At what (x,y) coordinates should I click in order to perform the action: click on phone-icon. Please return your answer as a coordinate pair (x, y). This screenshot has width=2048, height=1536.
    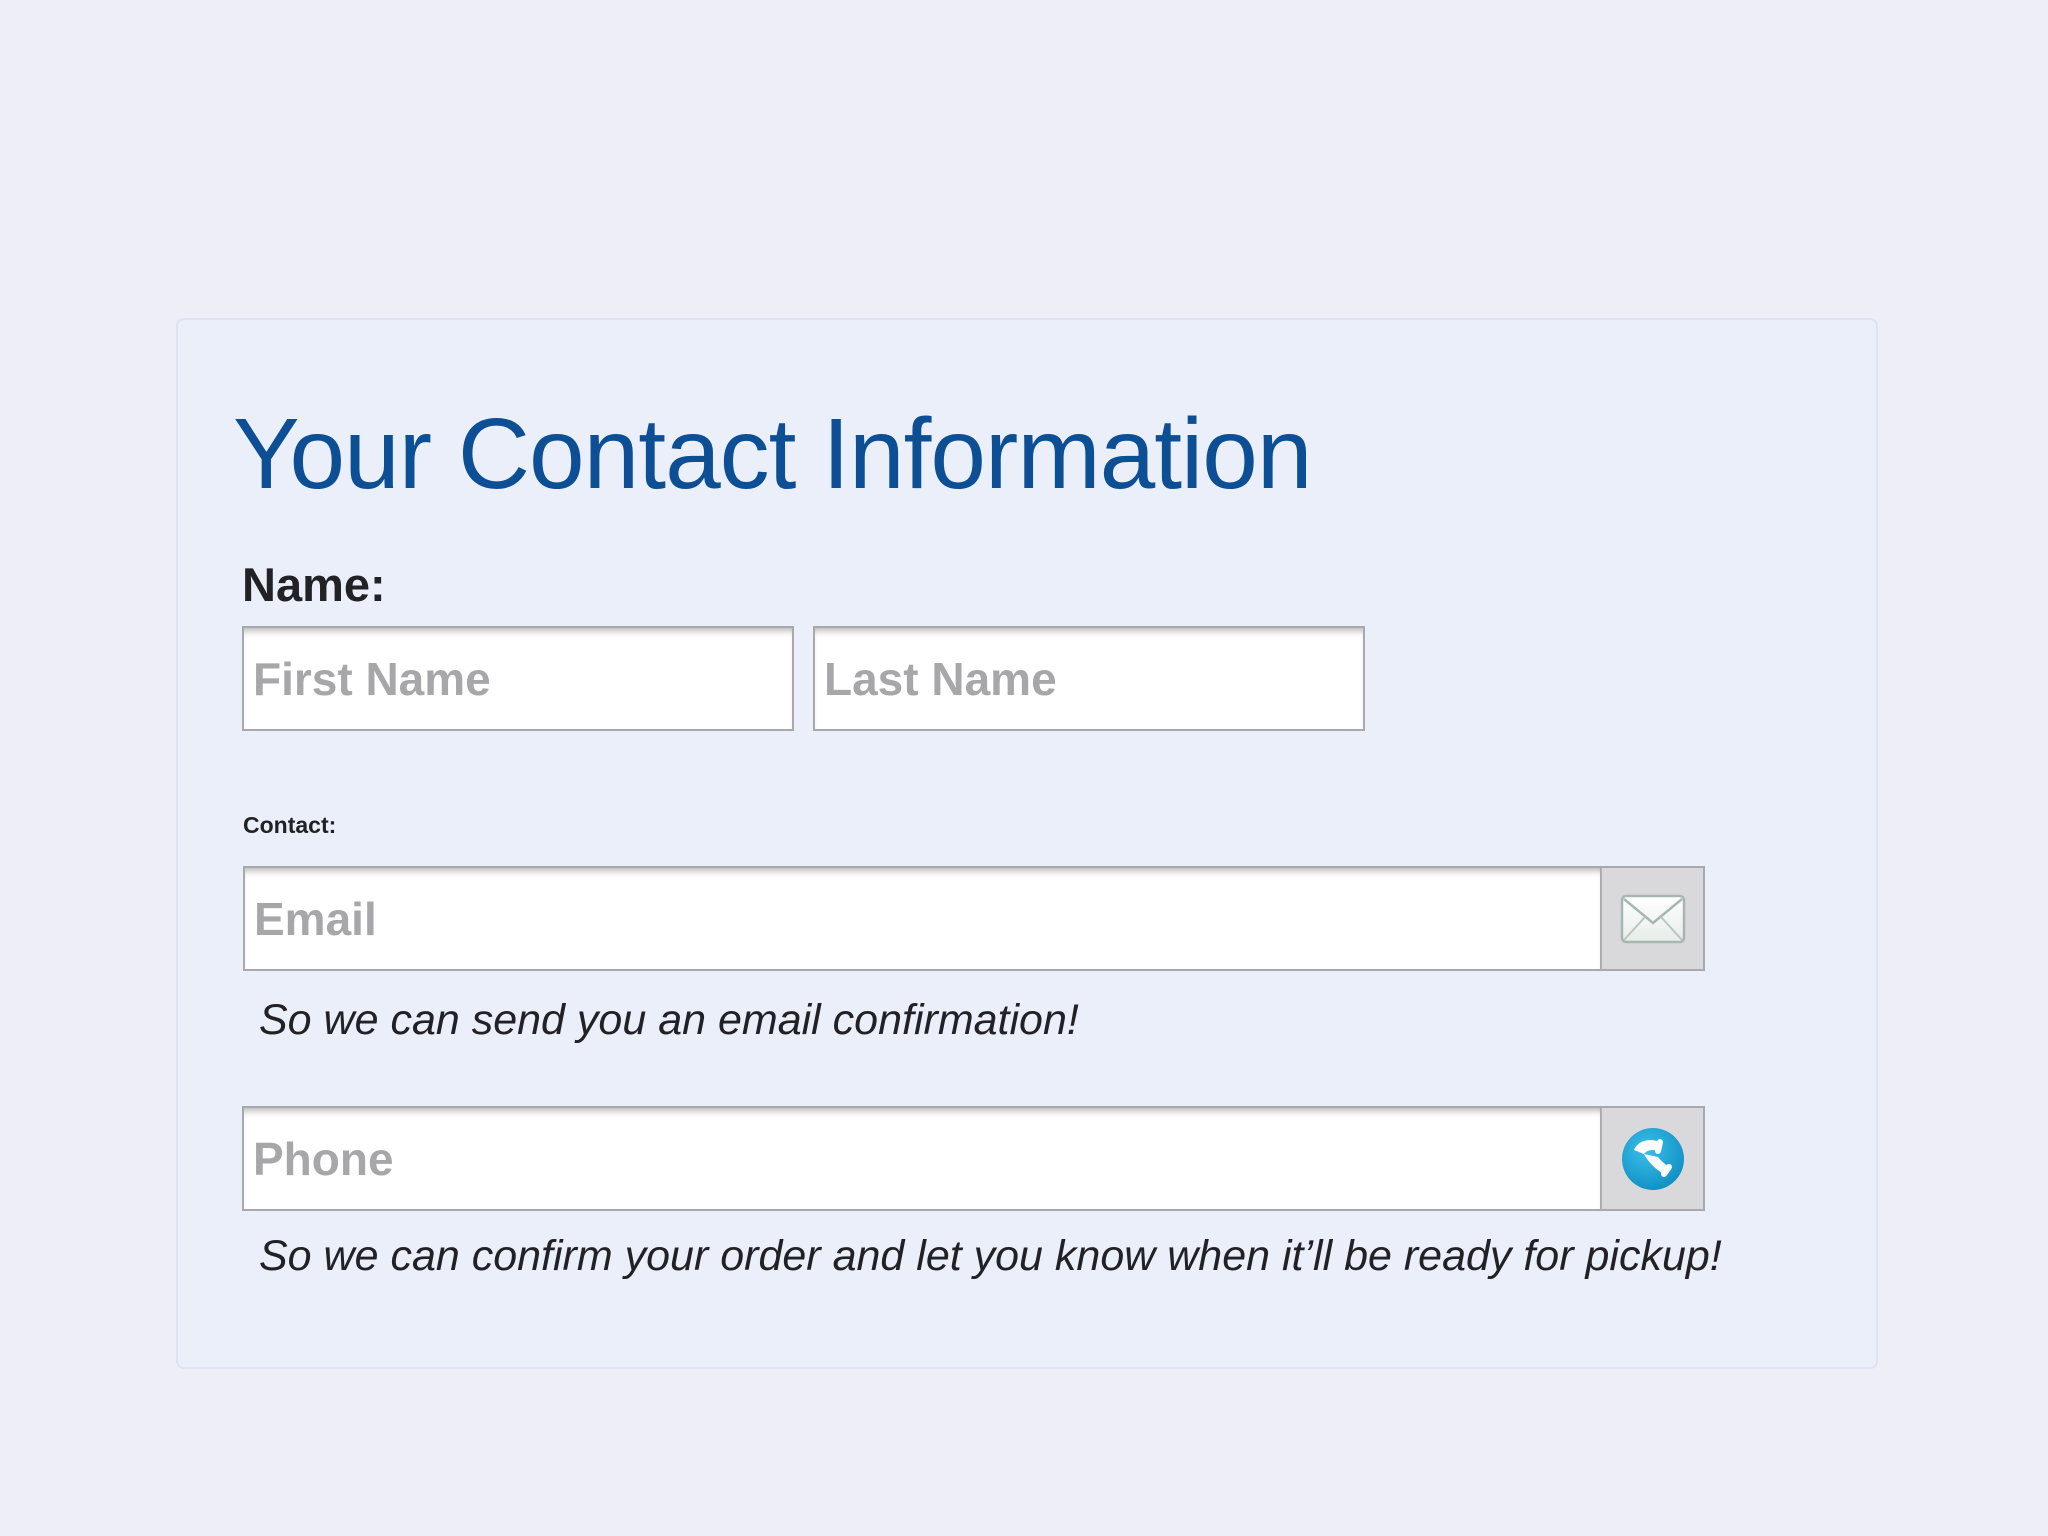
    Looking at the image, I should click on (1652, 1158).